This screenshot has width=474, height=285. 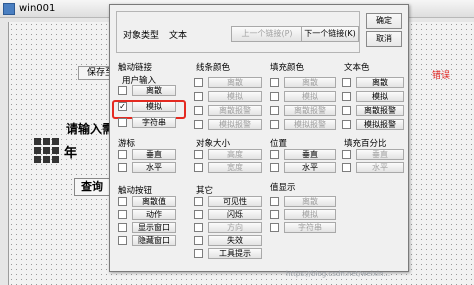 I want to click on line-discrete-button: 离散, so click(x=235, y=82).